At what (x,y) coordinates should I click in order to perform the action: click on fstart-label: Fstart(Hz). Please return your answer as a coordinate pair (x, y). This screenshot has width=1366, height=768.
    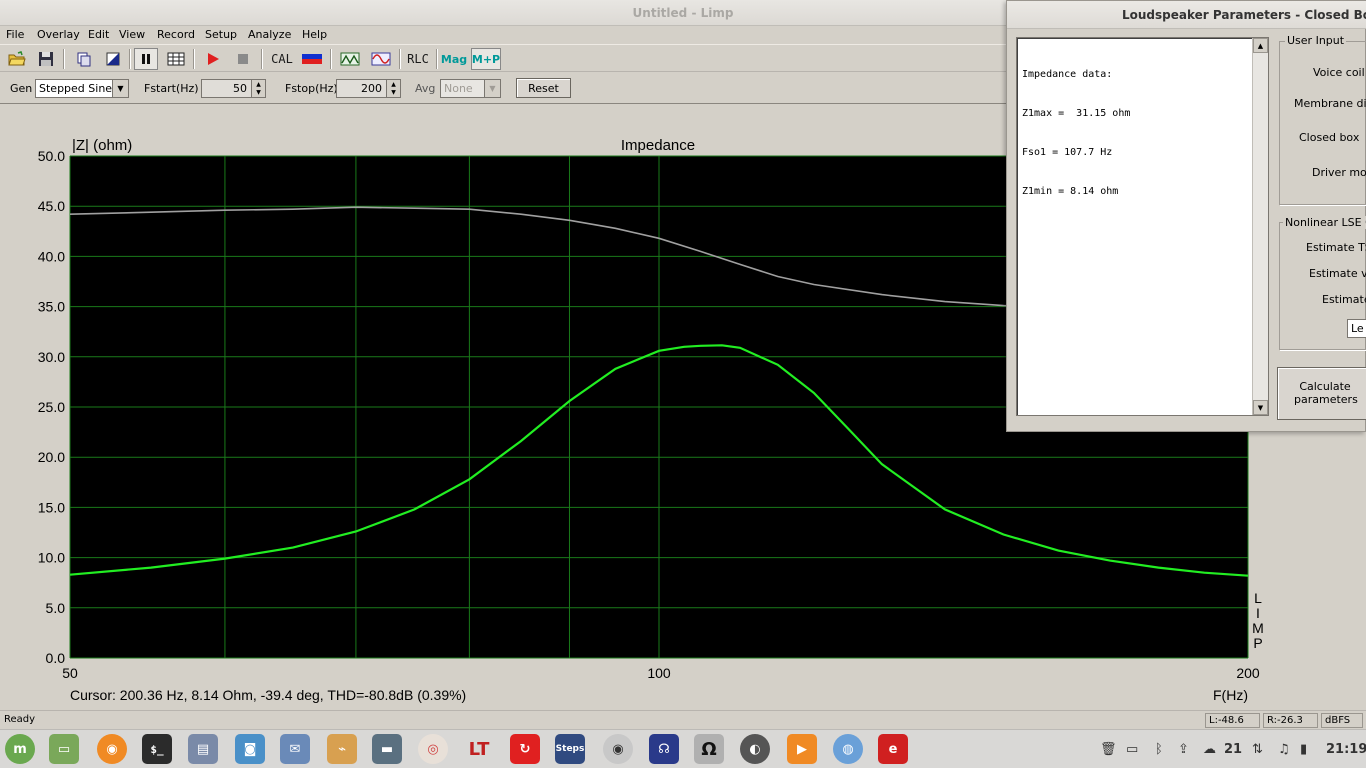
    Looking at the image, I should click on (171, 88).